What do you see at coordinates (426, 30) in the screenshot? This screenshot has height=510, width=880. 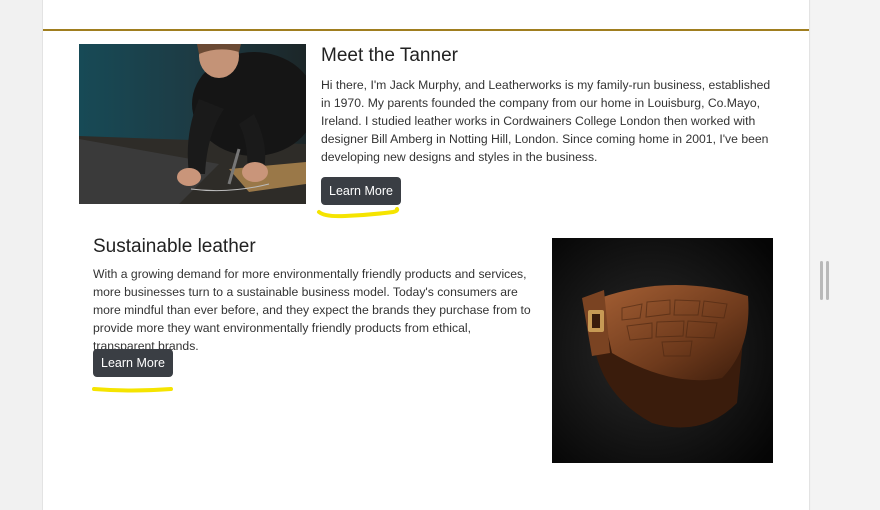 I see `header-divider` at bounding box center [426, 30].